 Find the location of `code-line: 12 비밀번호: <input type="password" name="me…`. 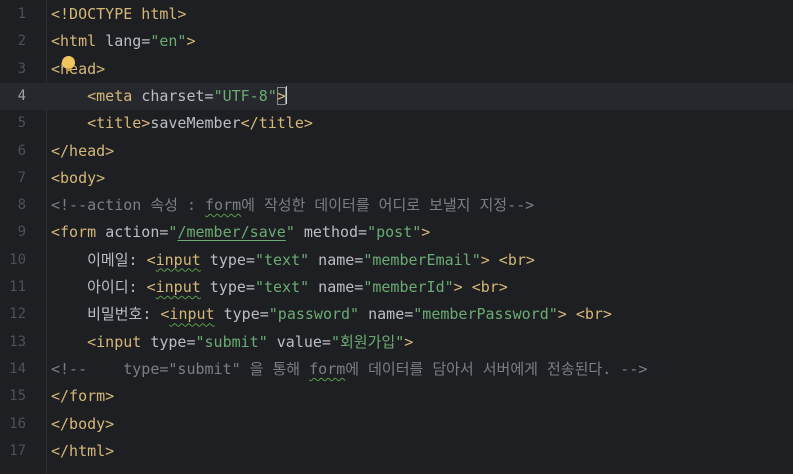

code-line: 12 비밀번호: <input type="password" name="me… is located at coordinates (396, 314).